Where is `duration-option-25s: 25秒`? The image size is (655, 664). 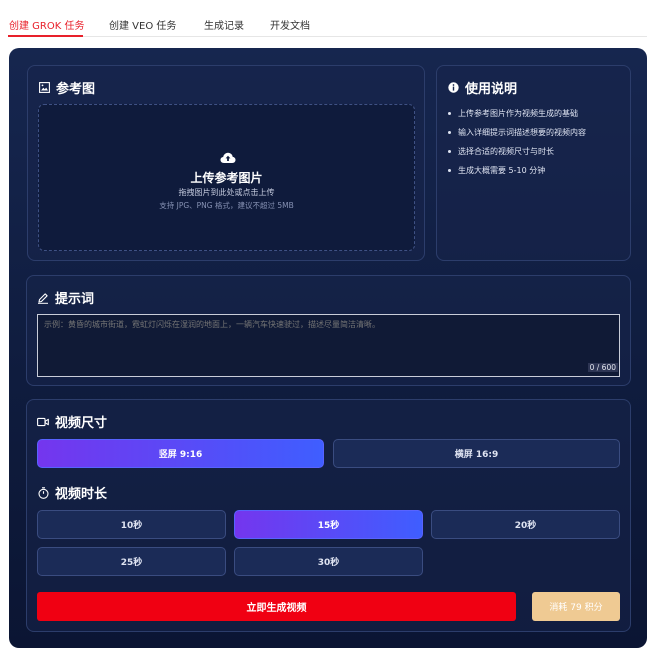 duration-option-25s: 25秒 is located at coordinates (131, 561).